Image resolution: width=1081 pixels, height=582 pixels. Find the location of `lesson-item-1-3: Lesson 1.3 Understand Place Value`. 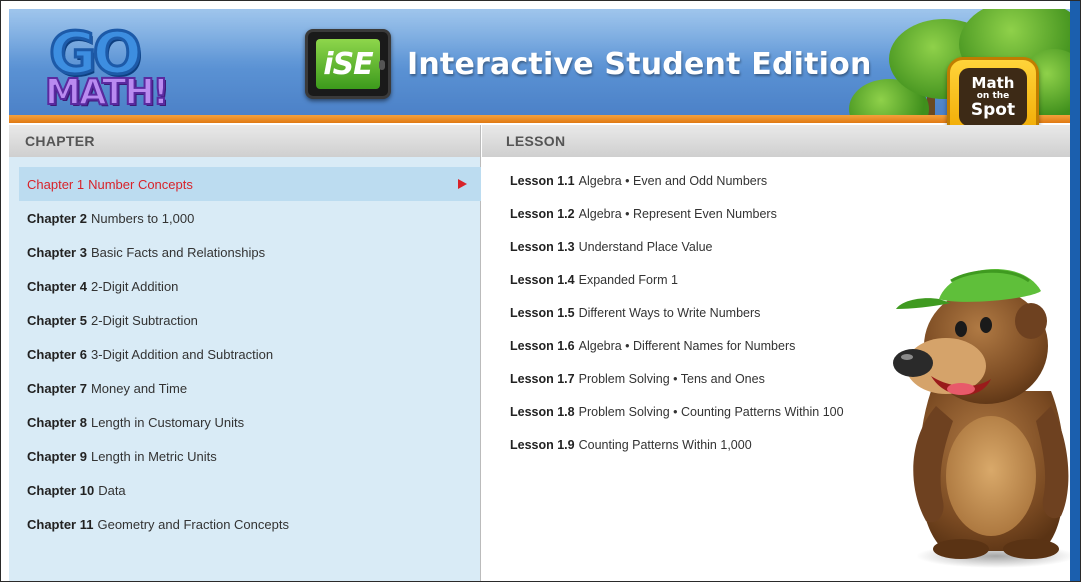

lesson-item-1-3: Lesson 1.3 Understand Place Value is located at coordinates (611, 247).